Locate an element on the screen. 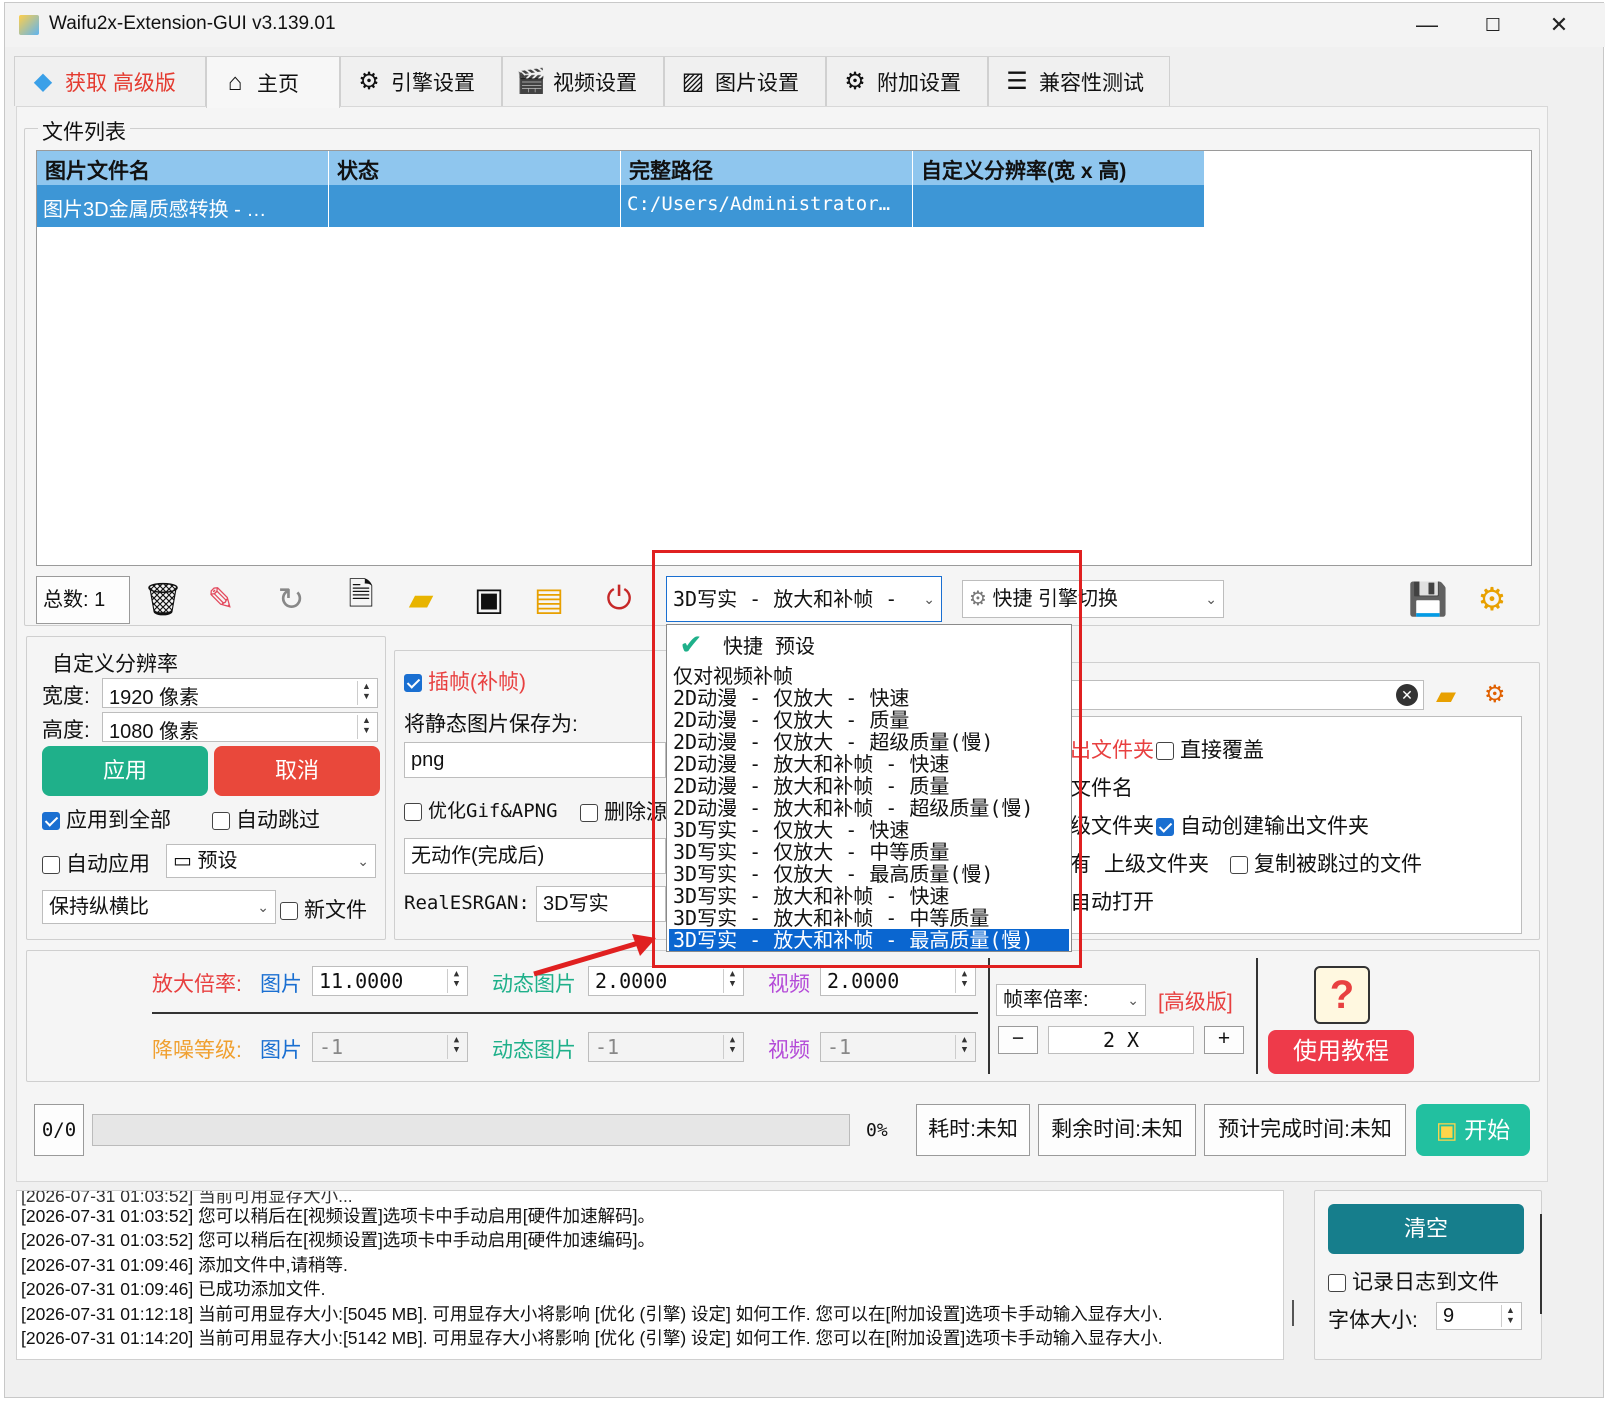  denoise-gif-input: -1 ▲ ▼ is located at coordinates (666, 1047).